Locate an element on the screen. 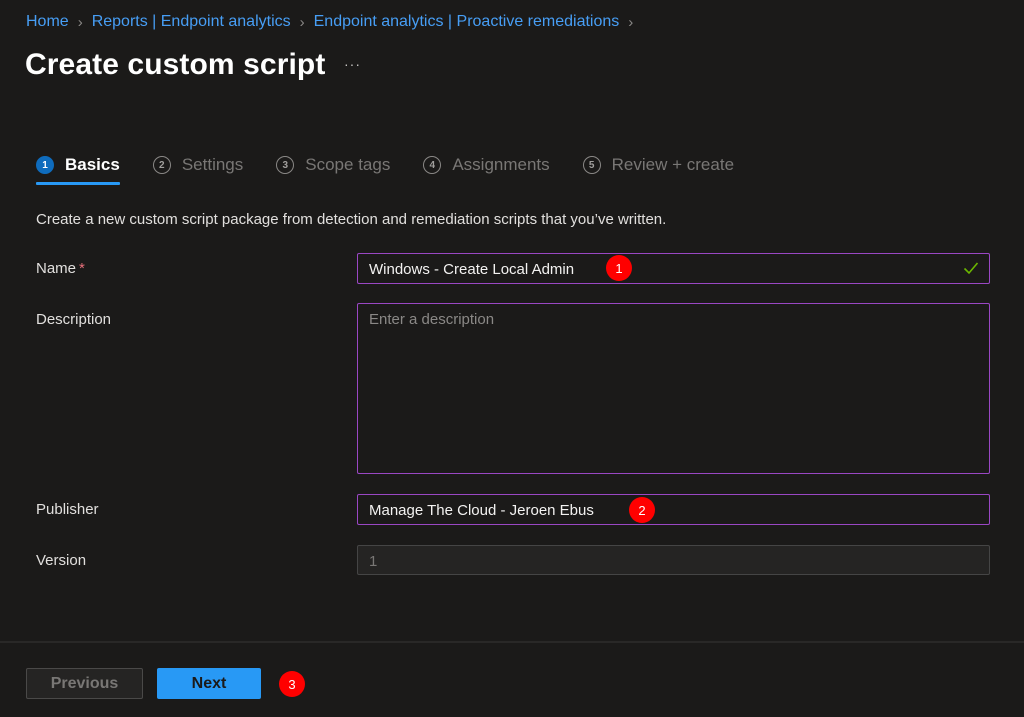  name-input-value: Windows - Create Local Admin is located at coordinates (472, 269).